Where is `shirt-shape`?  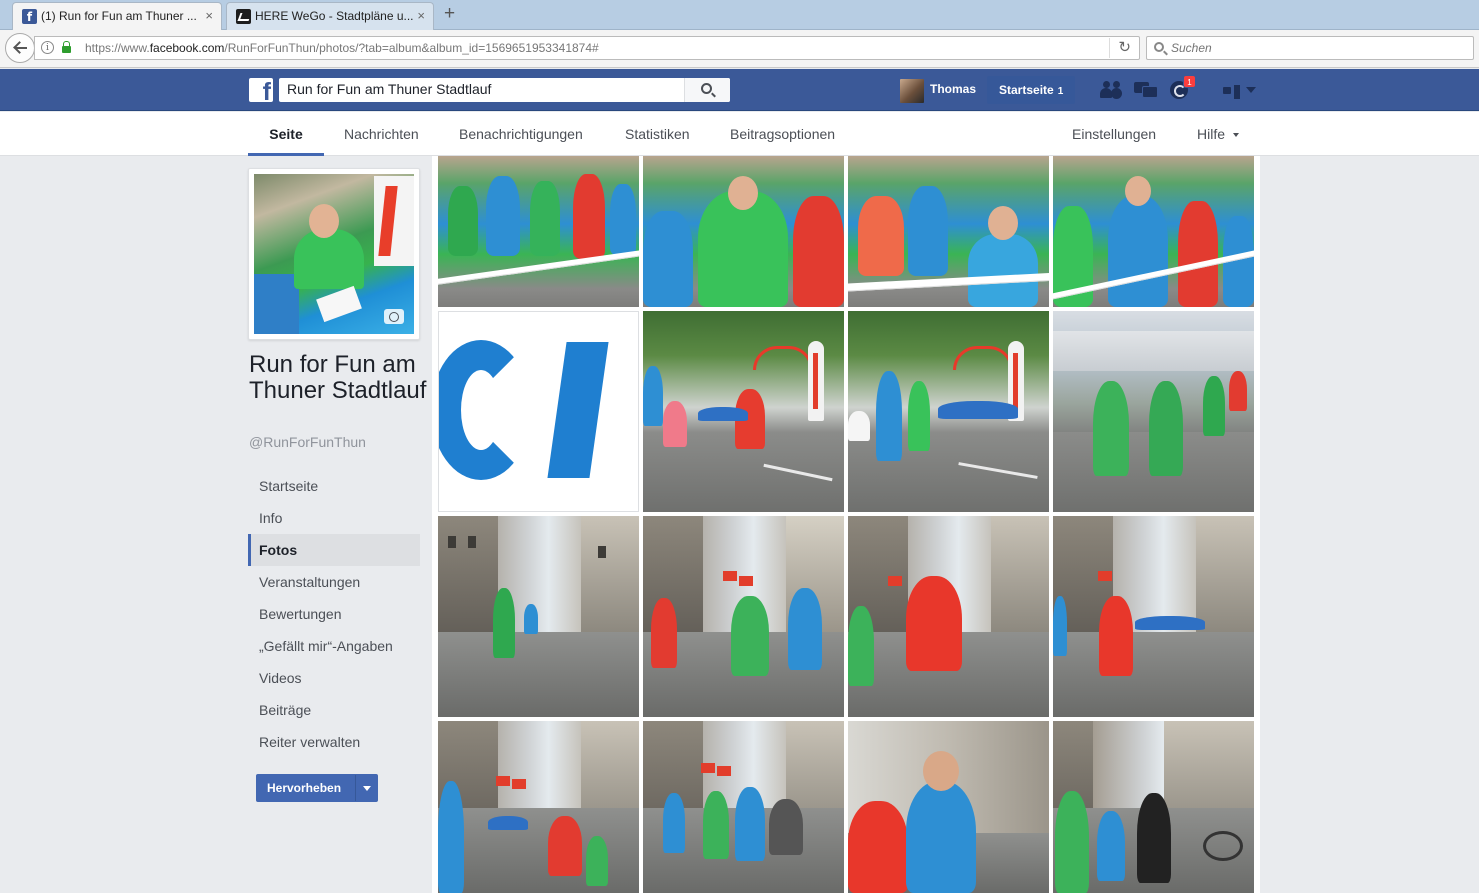
shirt-shape is located at coordinates (329, 259).